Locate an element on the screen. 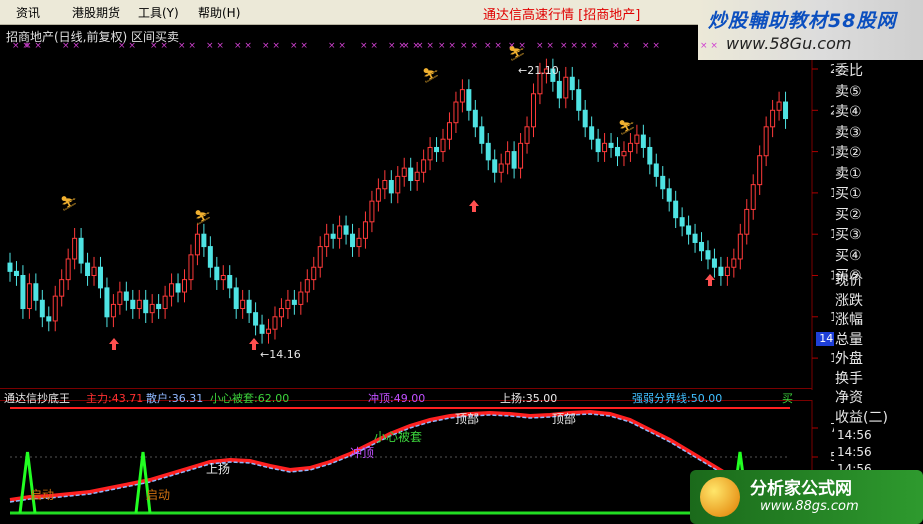  quote-field-label: 收益(二) is located at coordinates (861, 417).